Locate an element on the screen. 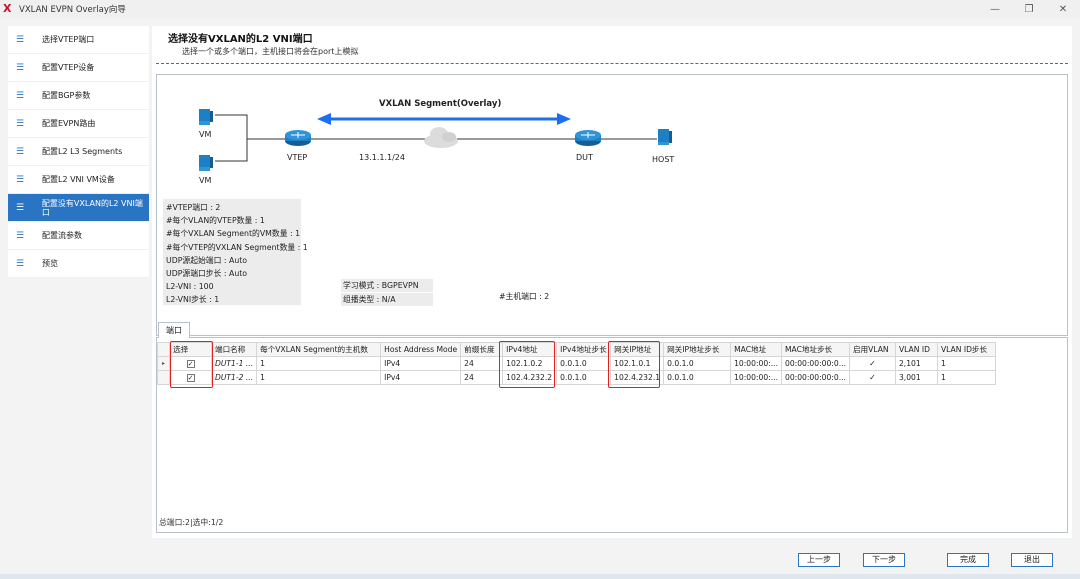  sidebar-item-stream-params: ☰ 配置流参数 is located at coordinates (78, 236).